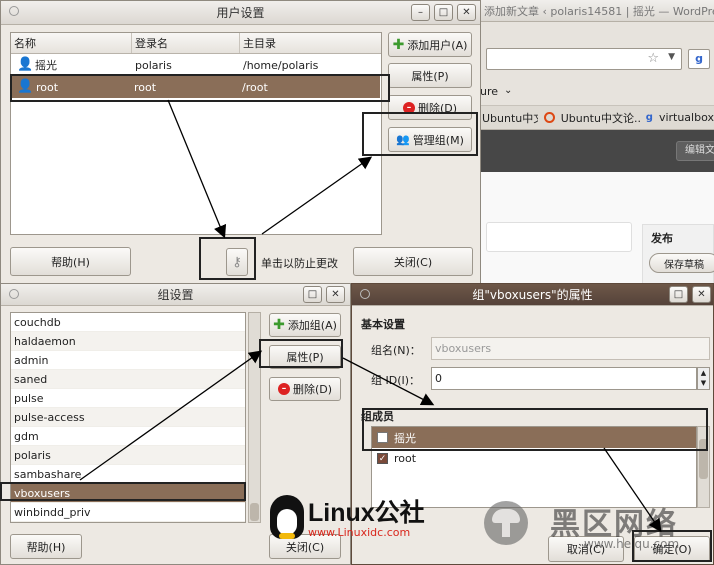 The width and height of the screenshot is (714, 565). Describe the element at coordinates (359, 532) in the screenshot. I see `linux-url: www.Linuxidc.com` at that location.